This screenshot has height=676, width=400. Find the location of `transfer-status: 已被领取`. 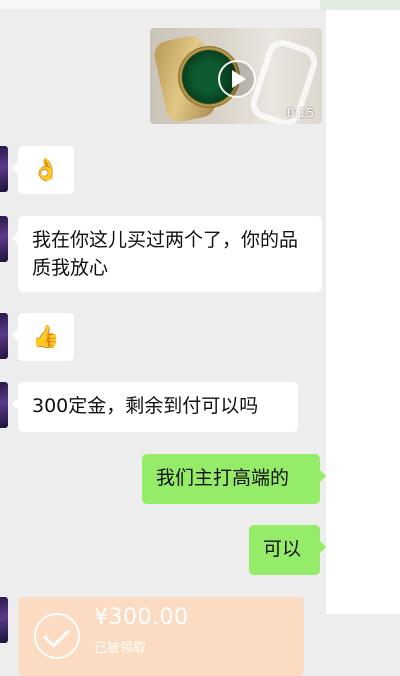

transfer-status: 已被领取 is located at coordinates (120, 648).